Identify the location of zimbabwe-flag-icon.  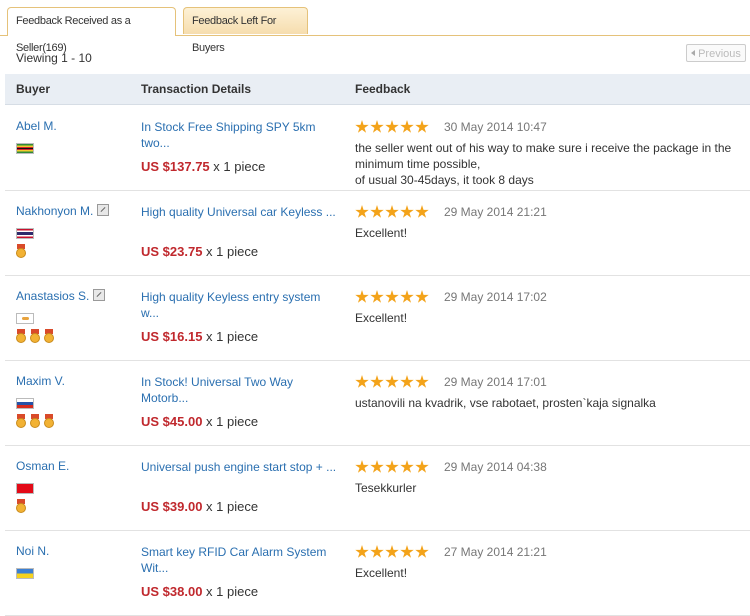
(25, 148).